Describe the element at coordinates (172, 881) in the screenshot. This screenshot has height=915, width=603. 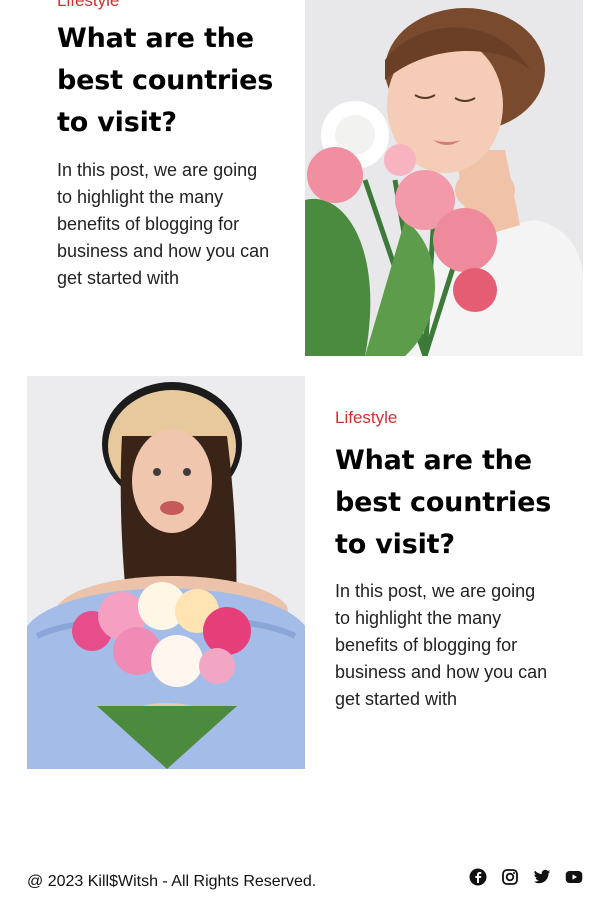
I see `copyright-text: @ 2023 Kill$Witsh - All Rights Reserved.` at that location.